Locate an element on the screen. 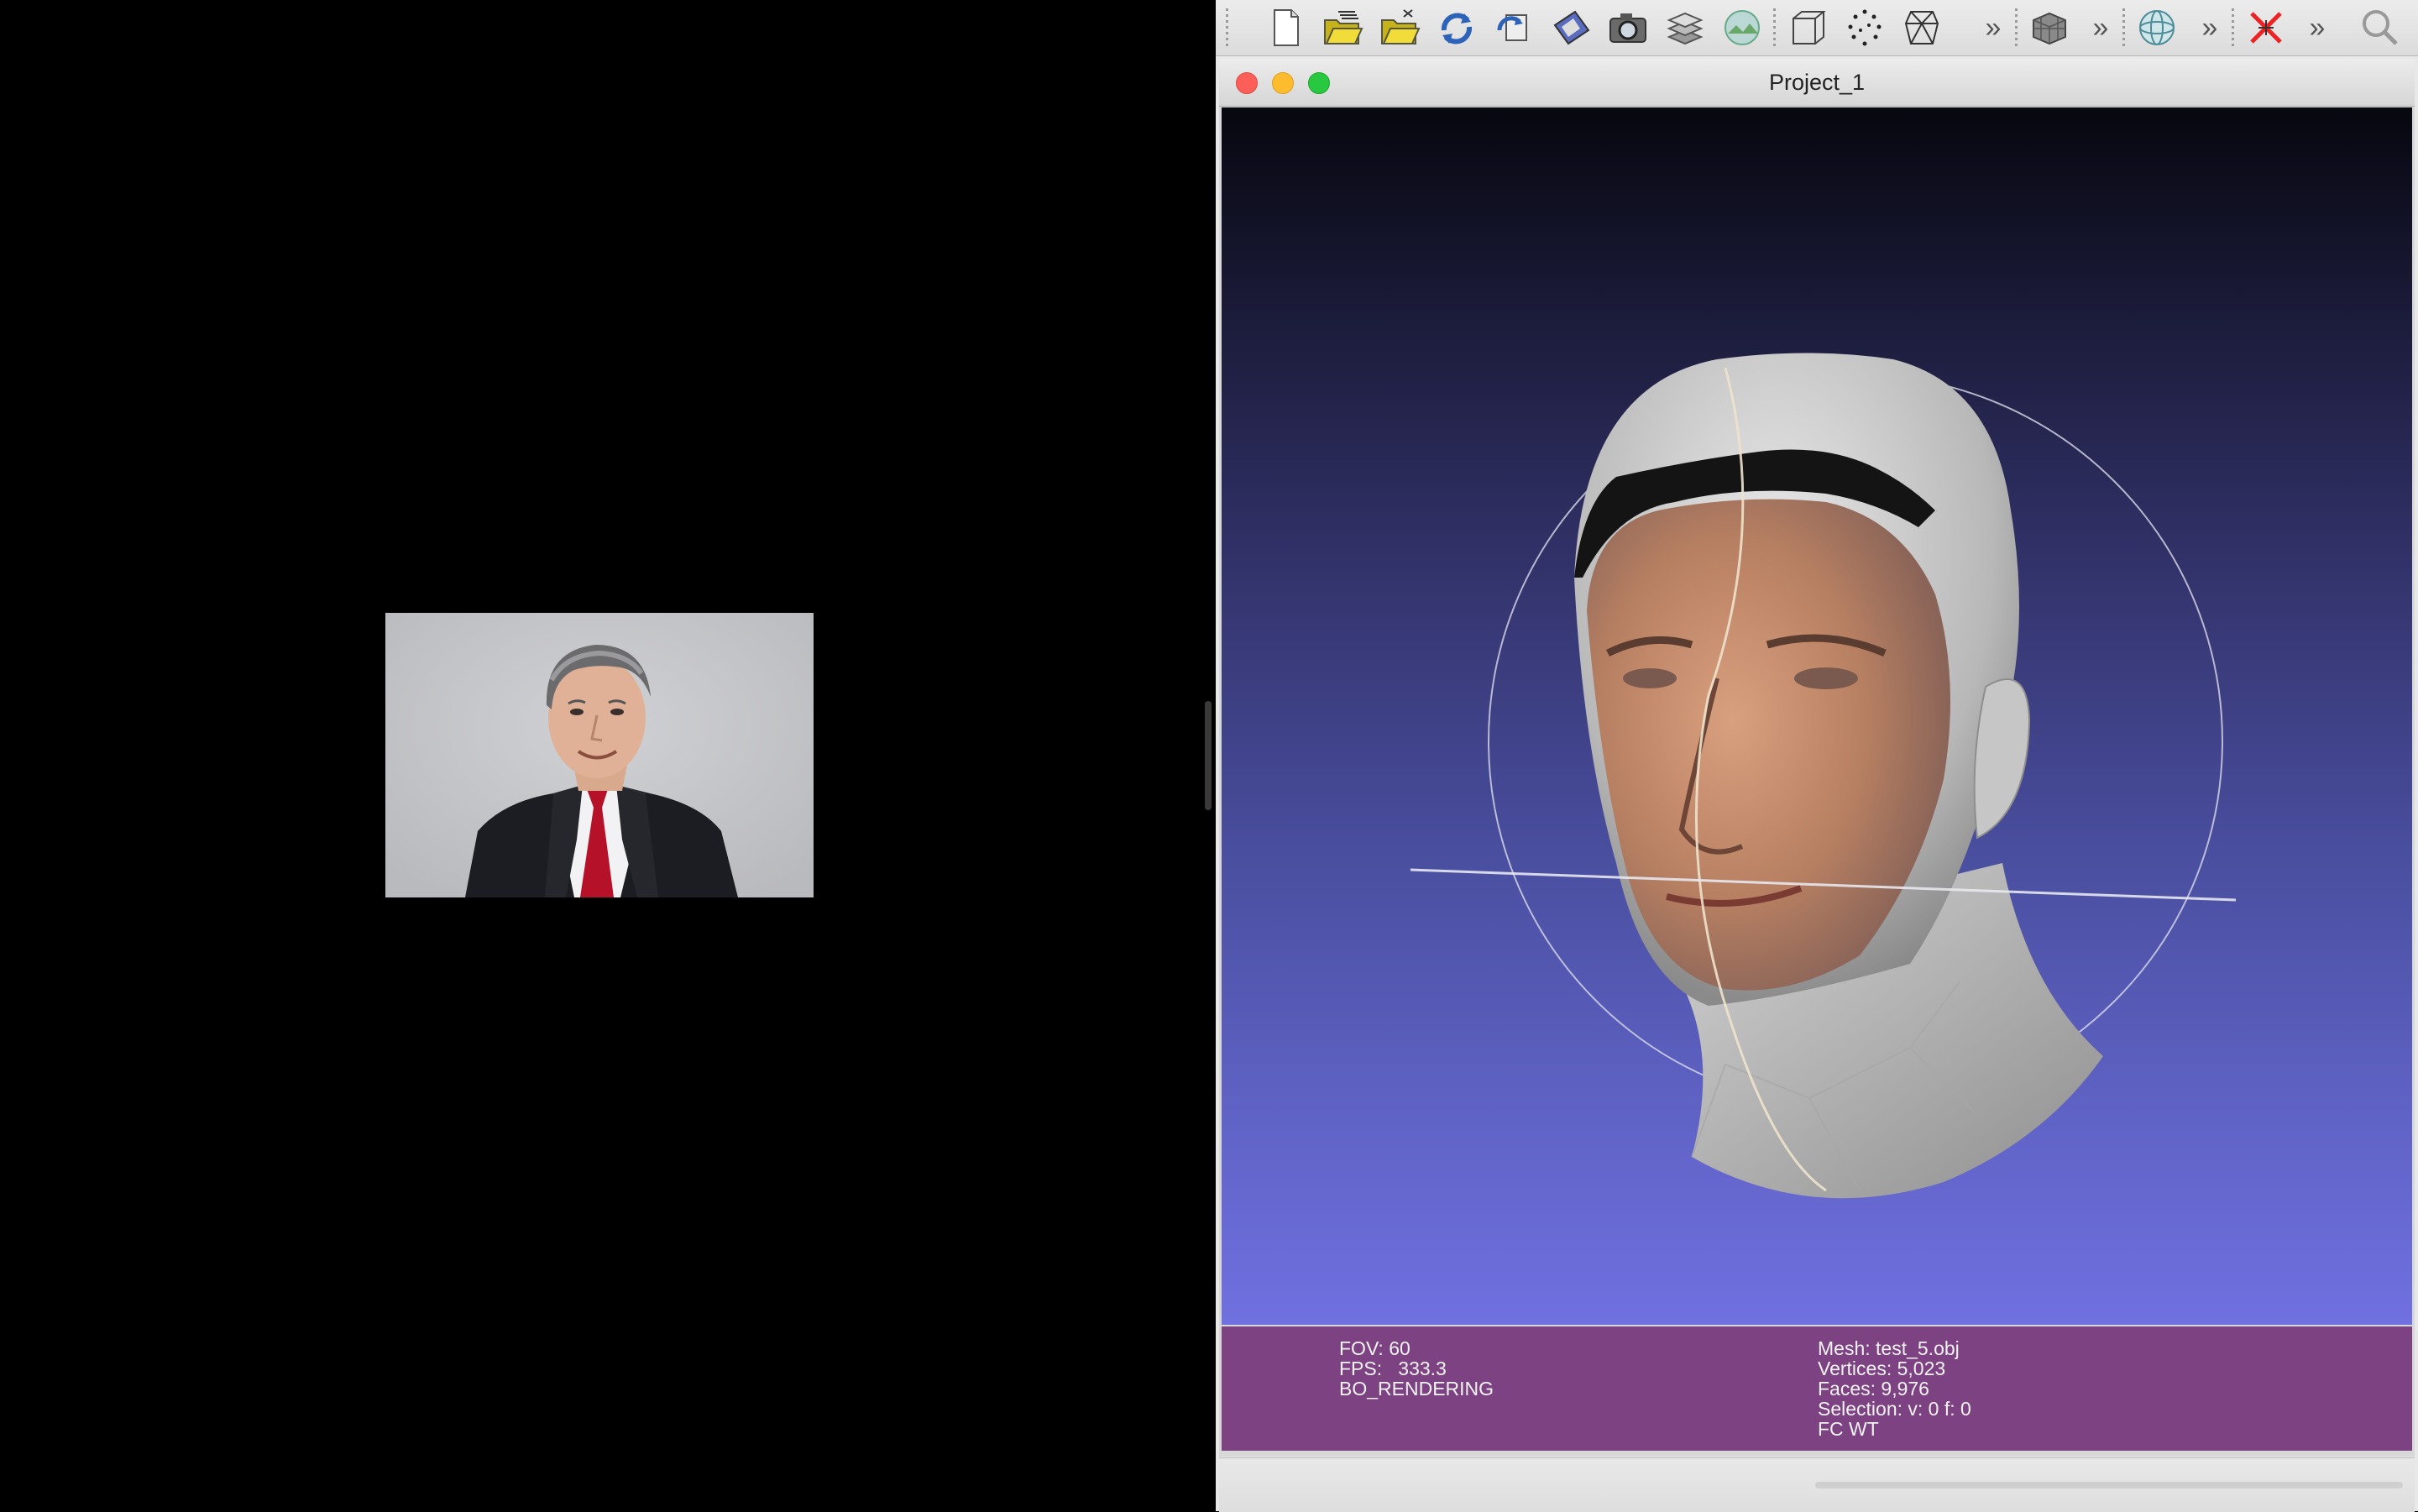  shading-readout: FC WT is located at coordinates (1848, 1429).